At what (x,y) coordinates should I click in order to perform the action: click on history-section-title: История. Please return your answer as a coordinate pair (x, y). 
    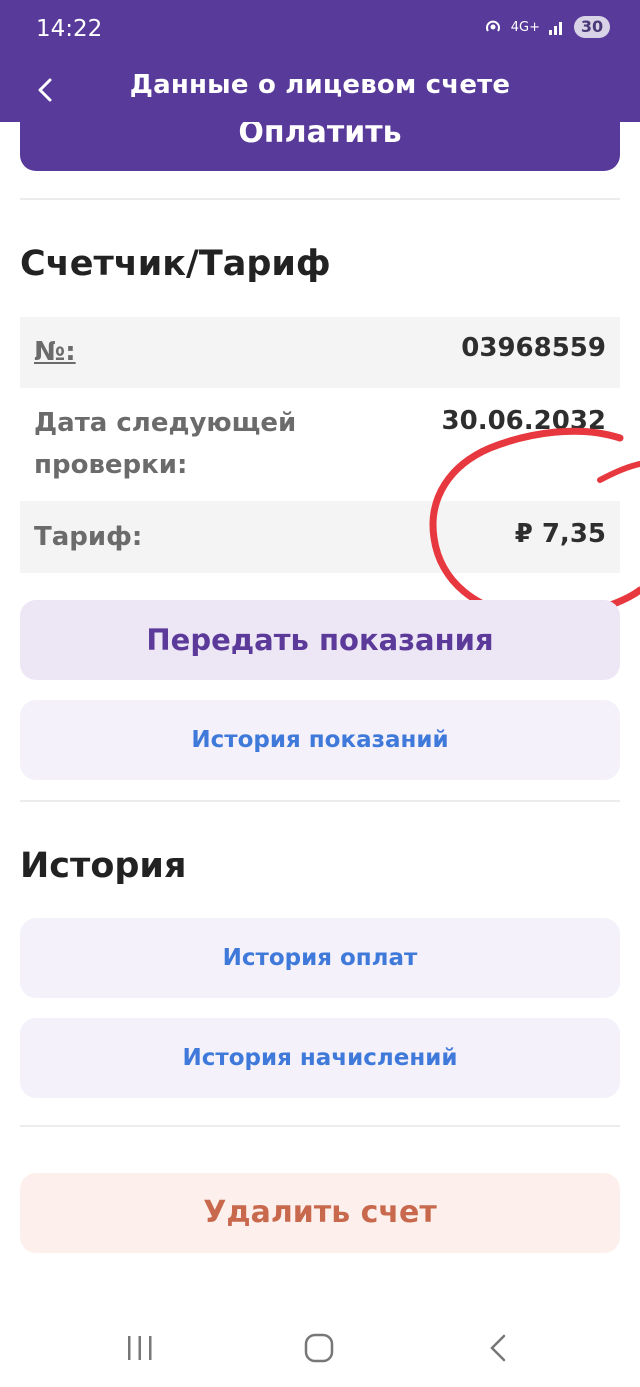
    Looking at the image, I should click on (103, 866).